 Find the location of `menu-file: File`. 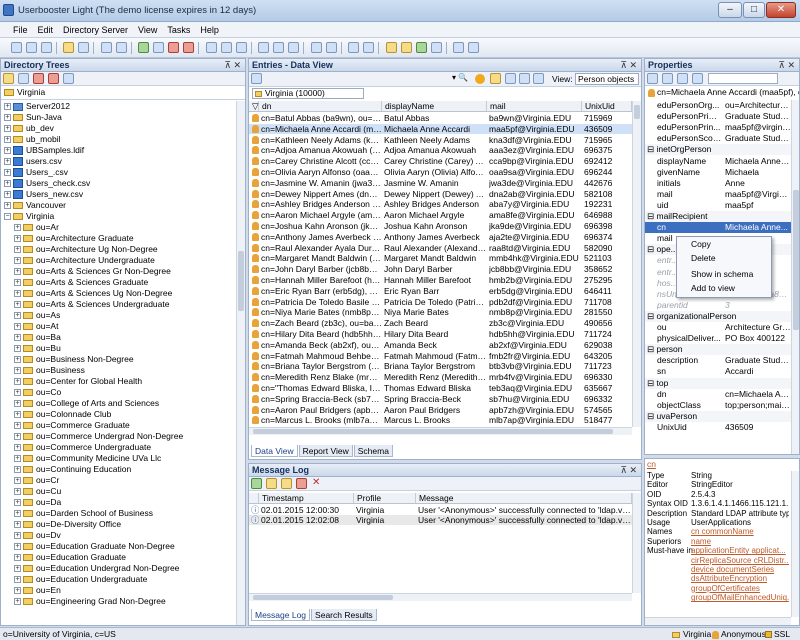

menu-file: File is located at coordinates (20, 30).